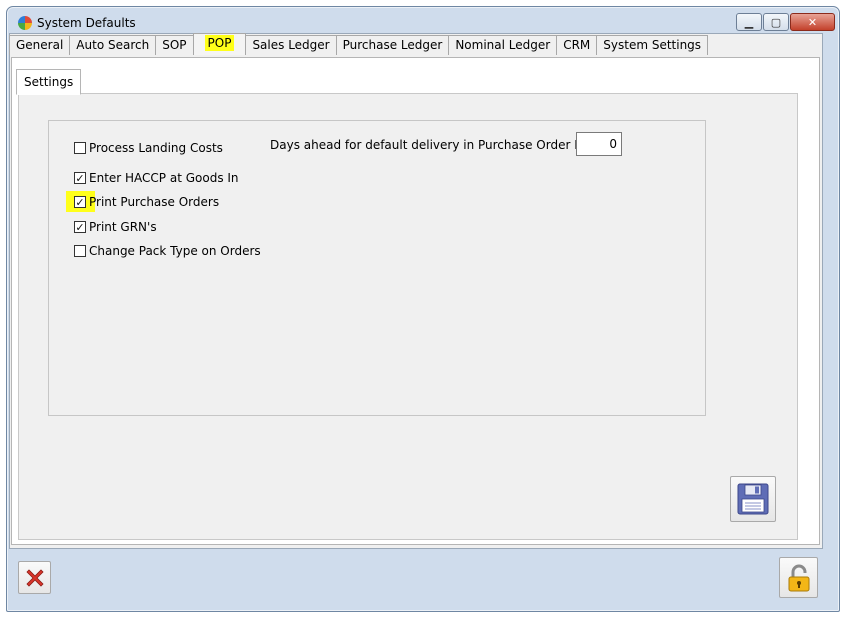 Image resolution: width=847 pixels, height=619 pixels. I want to click on red-x-icon, so click(34, 577).